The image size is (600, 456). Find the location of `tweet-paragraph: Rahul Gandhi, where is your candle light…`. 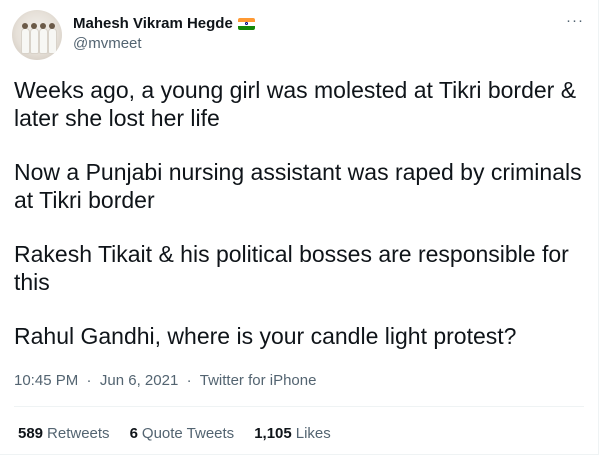

tweet-paragraph: Rahul Gandhi, where is your candle light… is located at coordinates (265, 336).